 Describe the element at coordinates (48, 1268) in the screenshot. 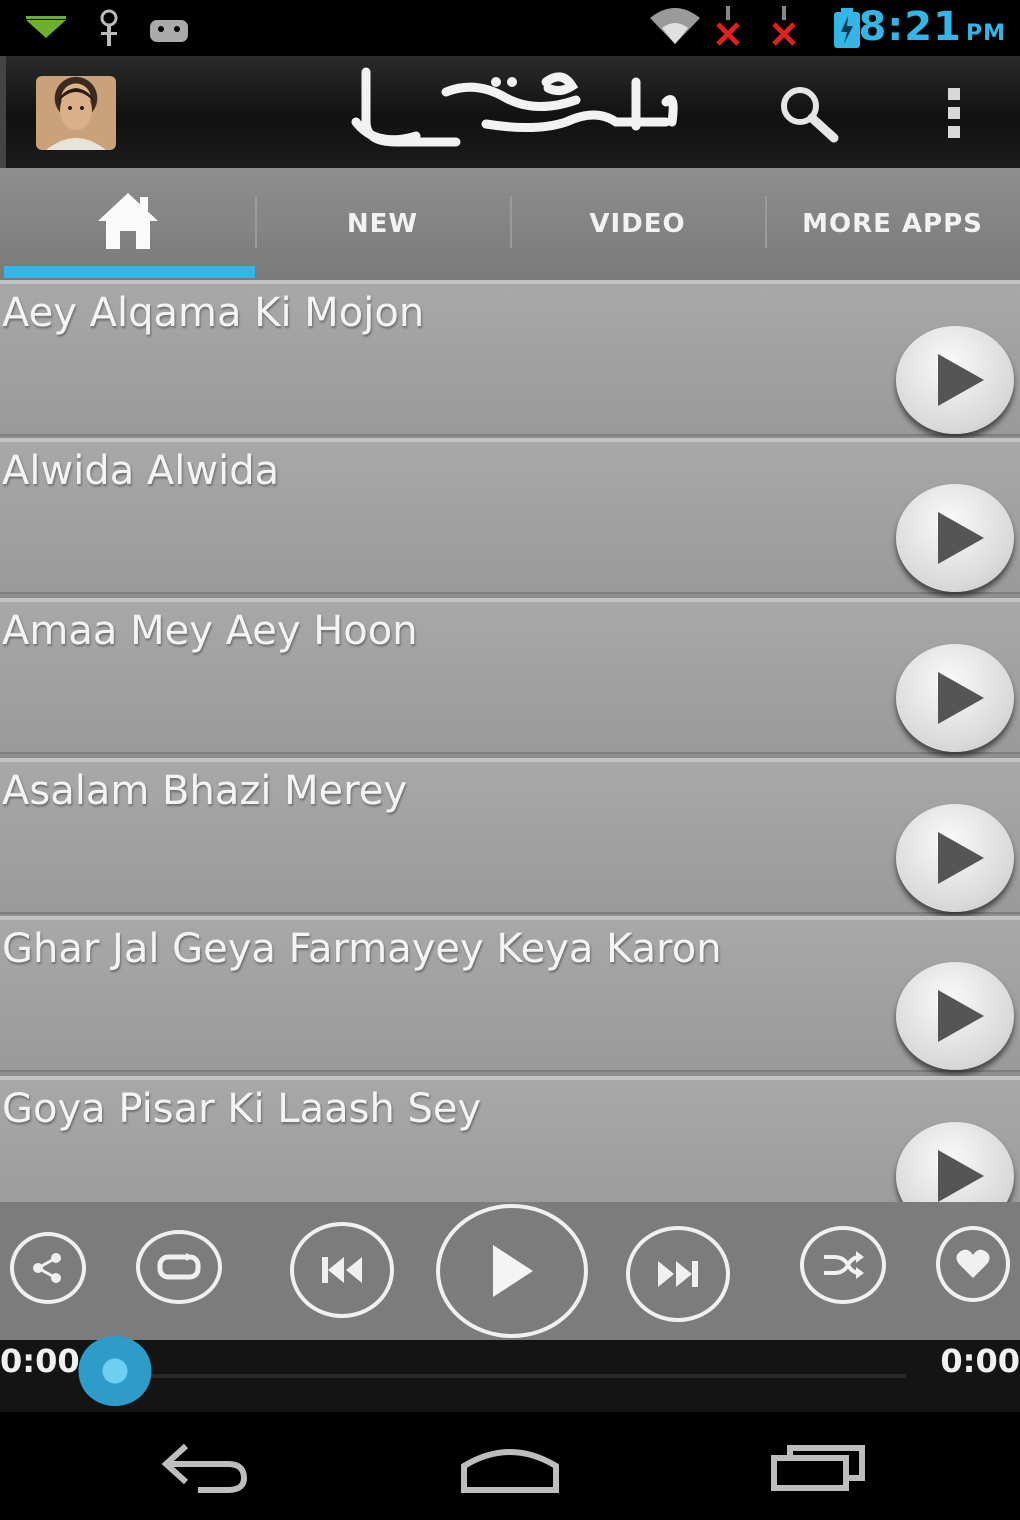

I see `share-button` at that location.